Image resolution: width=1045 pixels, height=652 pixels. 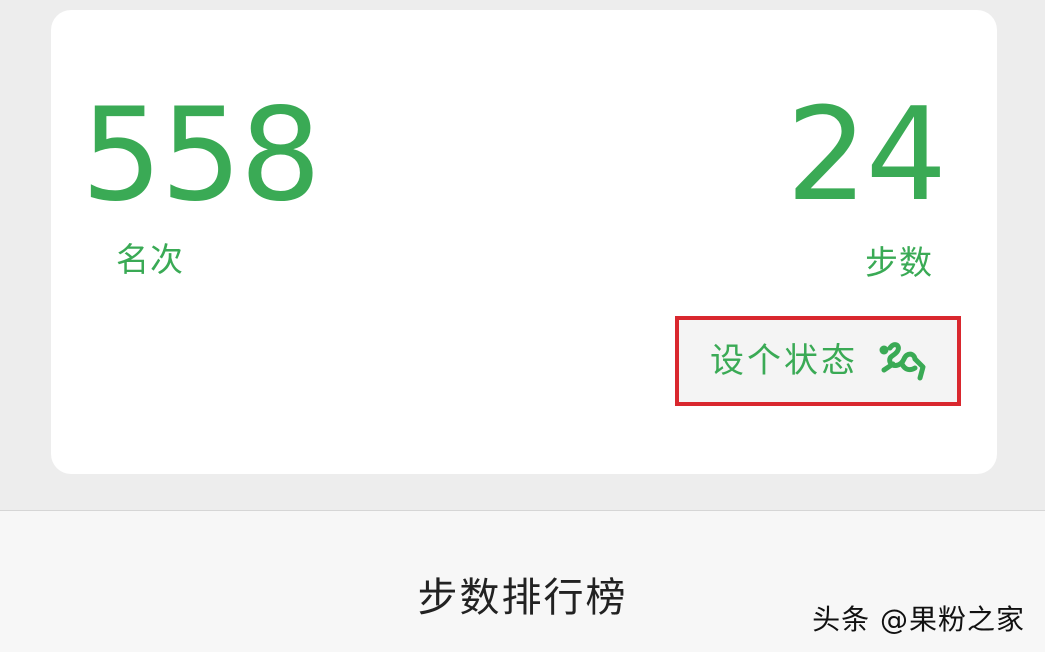 I want to click on set-status-button: 设个状态, so click(x=818, y=361).